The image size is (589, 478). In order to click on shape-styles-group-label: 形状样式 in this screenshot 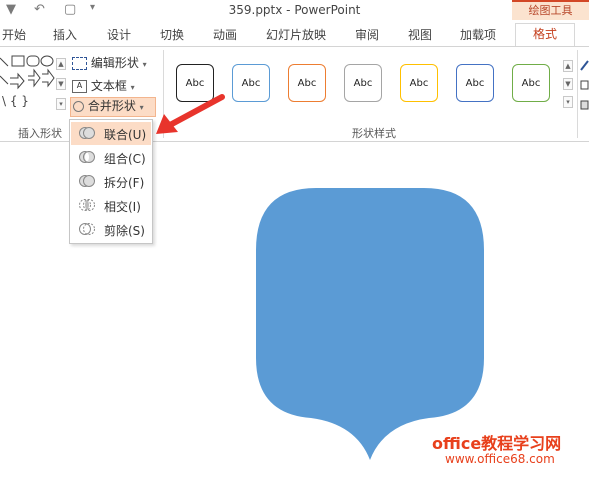, I will do `click(374, 133)`.